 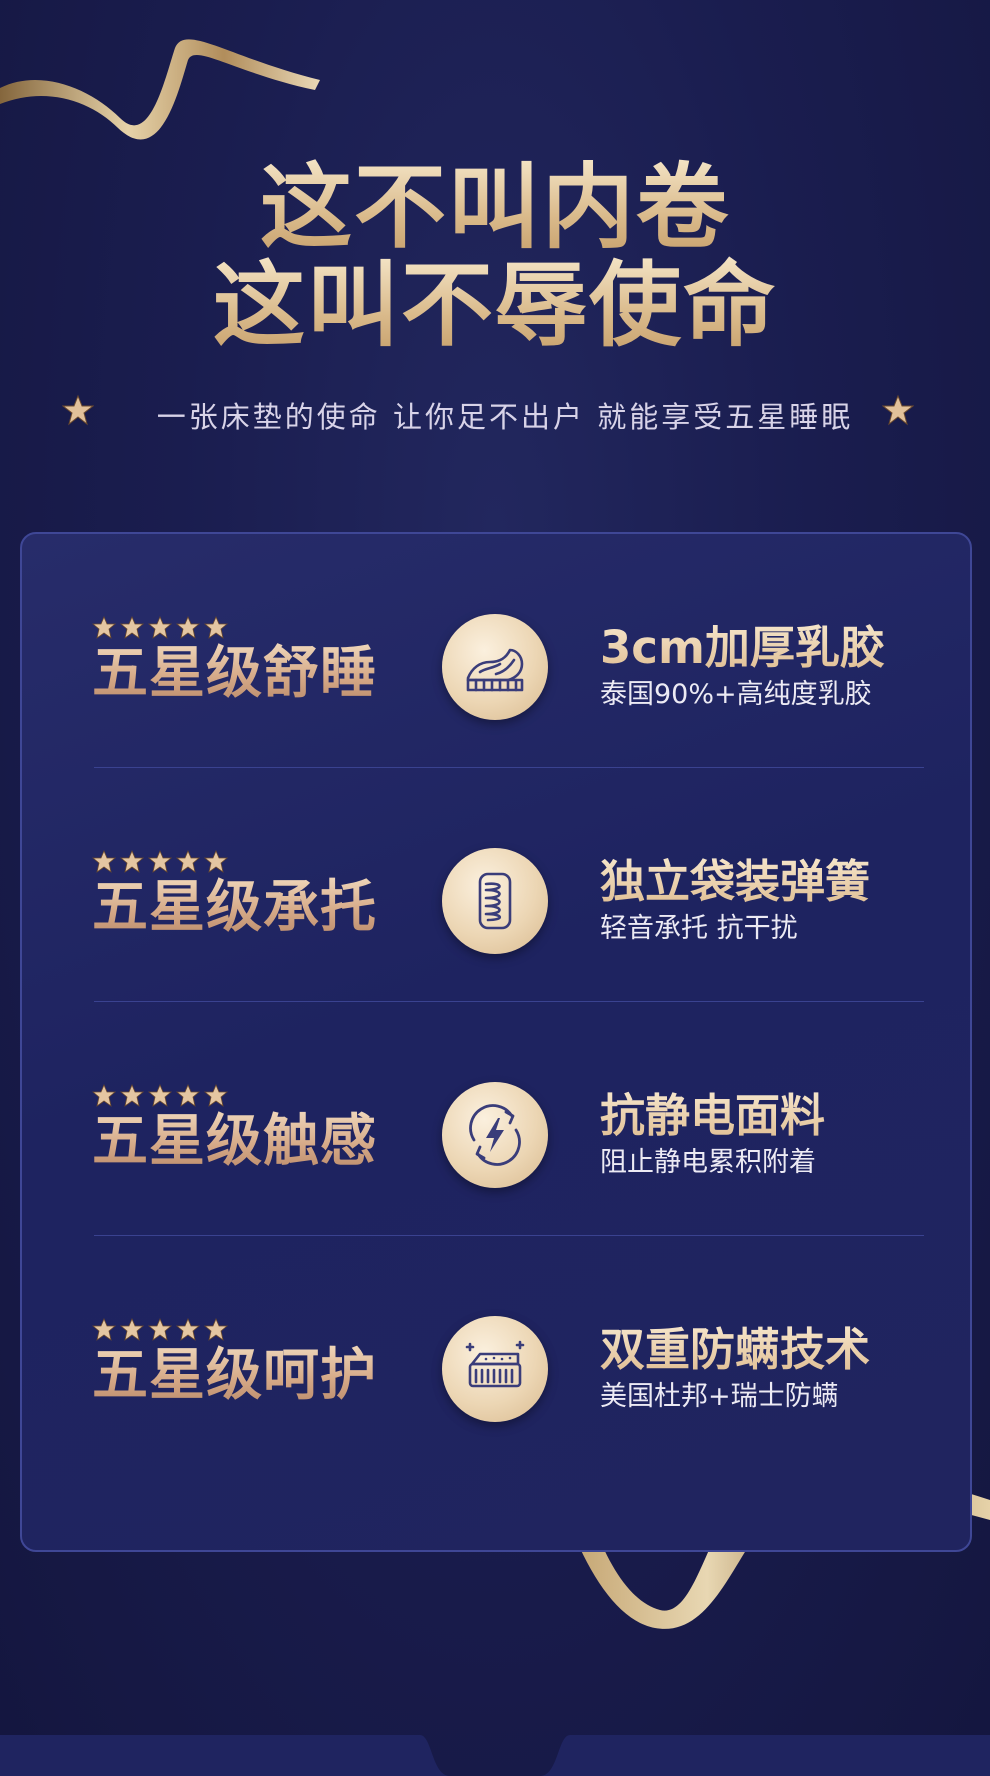 I want to click on feature-subtitle: 泰国90%+高纯度乳胶, so click(x=736, y=694).